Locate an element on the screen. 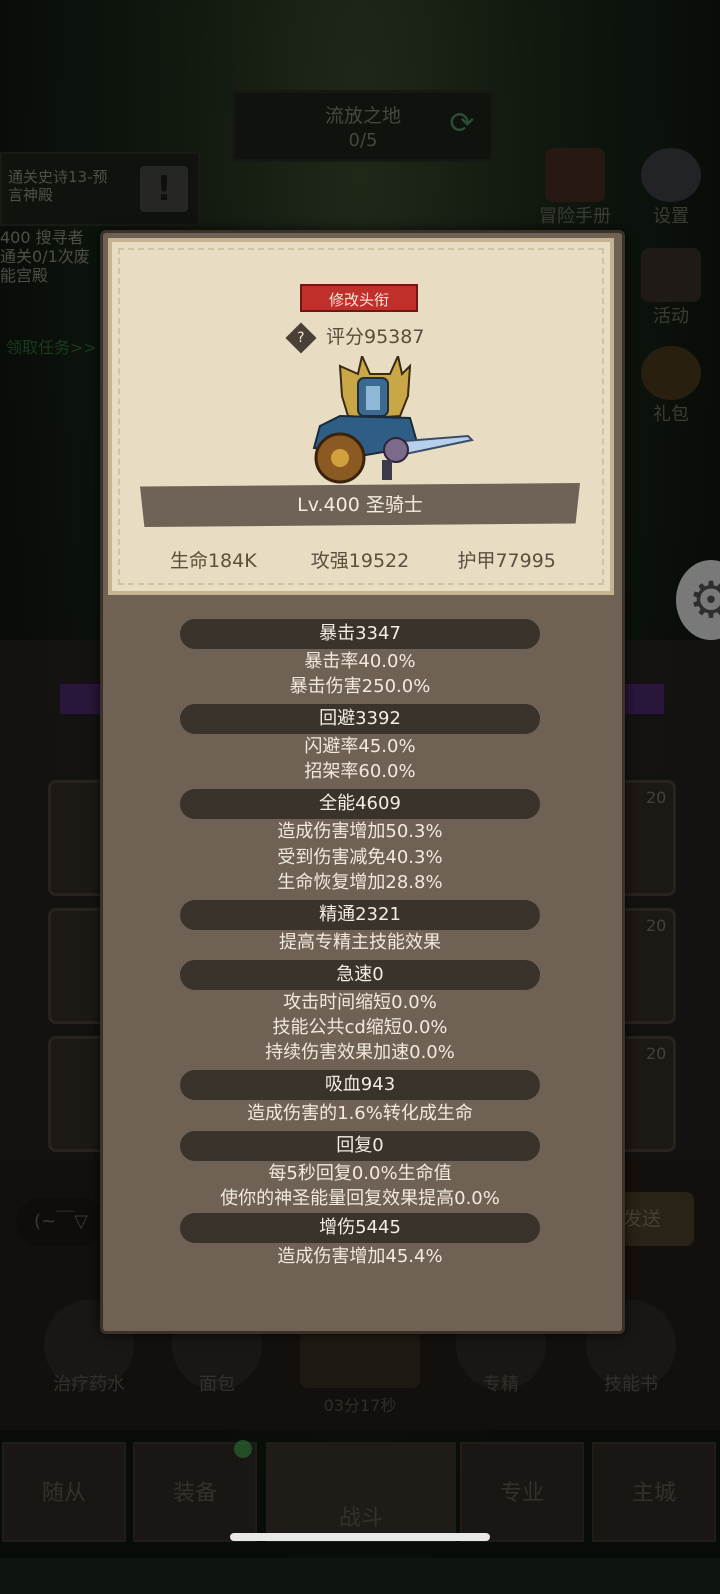 Image resolution: width=720 pixels, height=1594 pixels. dodge-rate: 闪避率45.0% is located at coordinates (360, 746).